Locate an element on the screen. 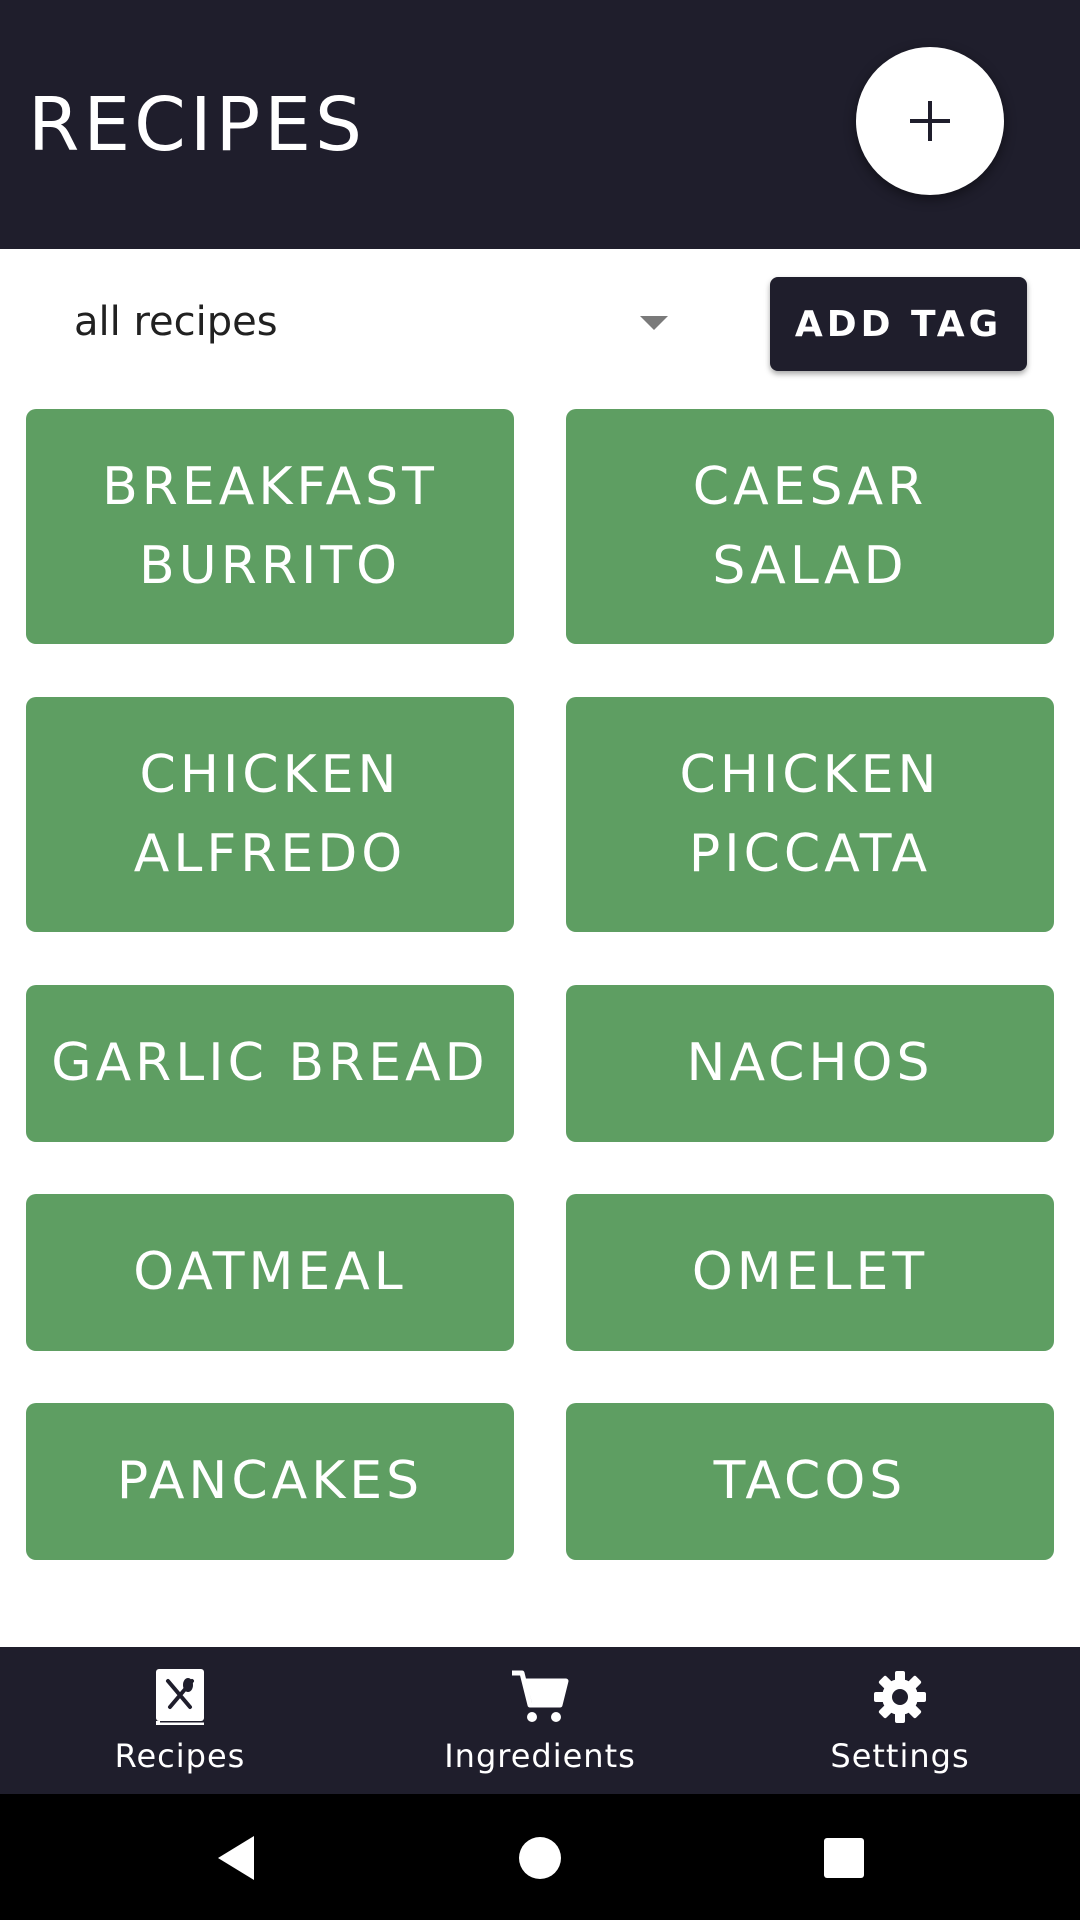 This screenshot has width=1080, height=1920. recipe-card-label: CHICKEN PICCATA is located at coordinates (810, 814).